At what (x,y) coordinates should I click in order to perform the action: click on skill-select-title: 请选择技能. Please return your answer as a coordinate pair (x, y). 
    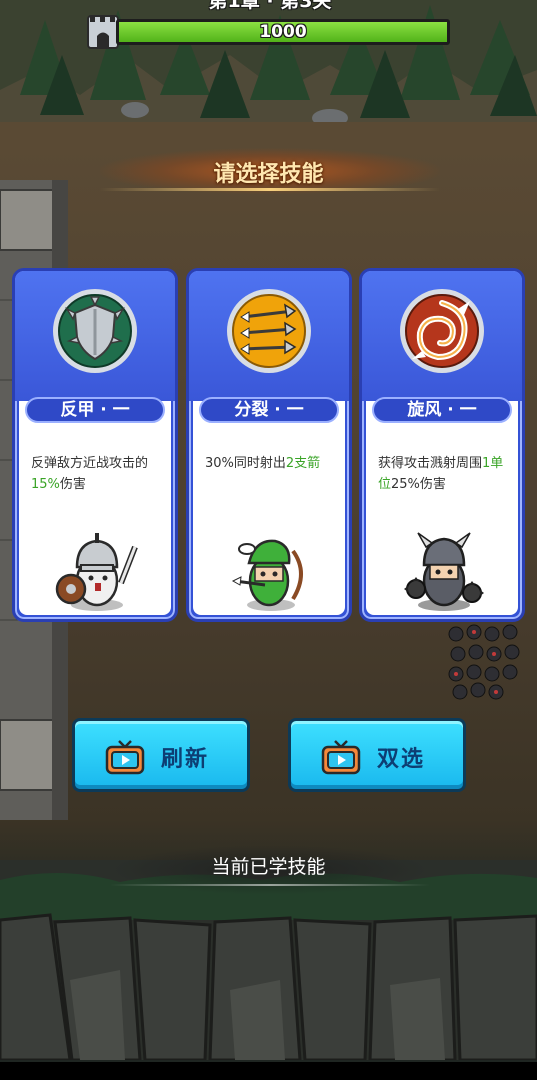
    Looking at the image, I should click on (268, 174).